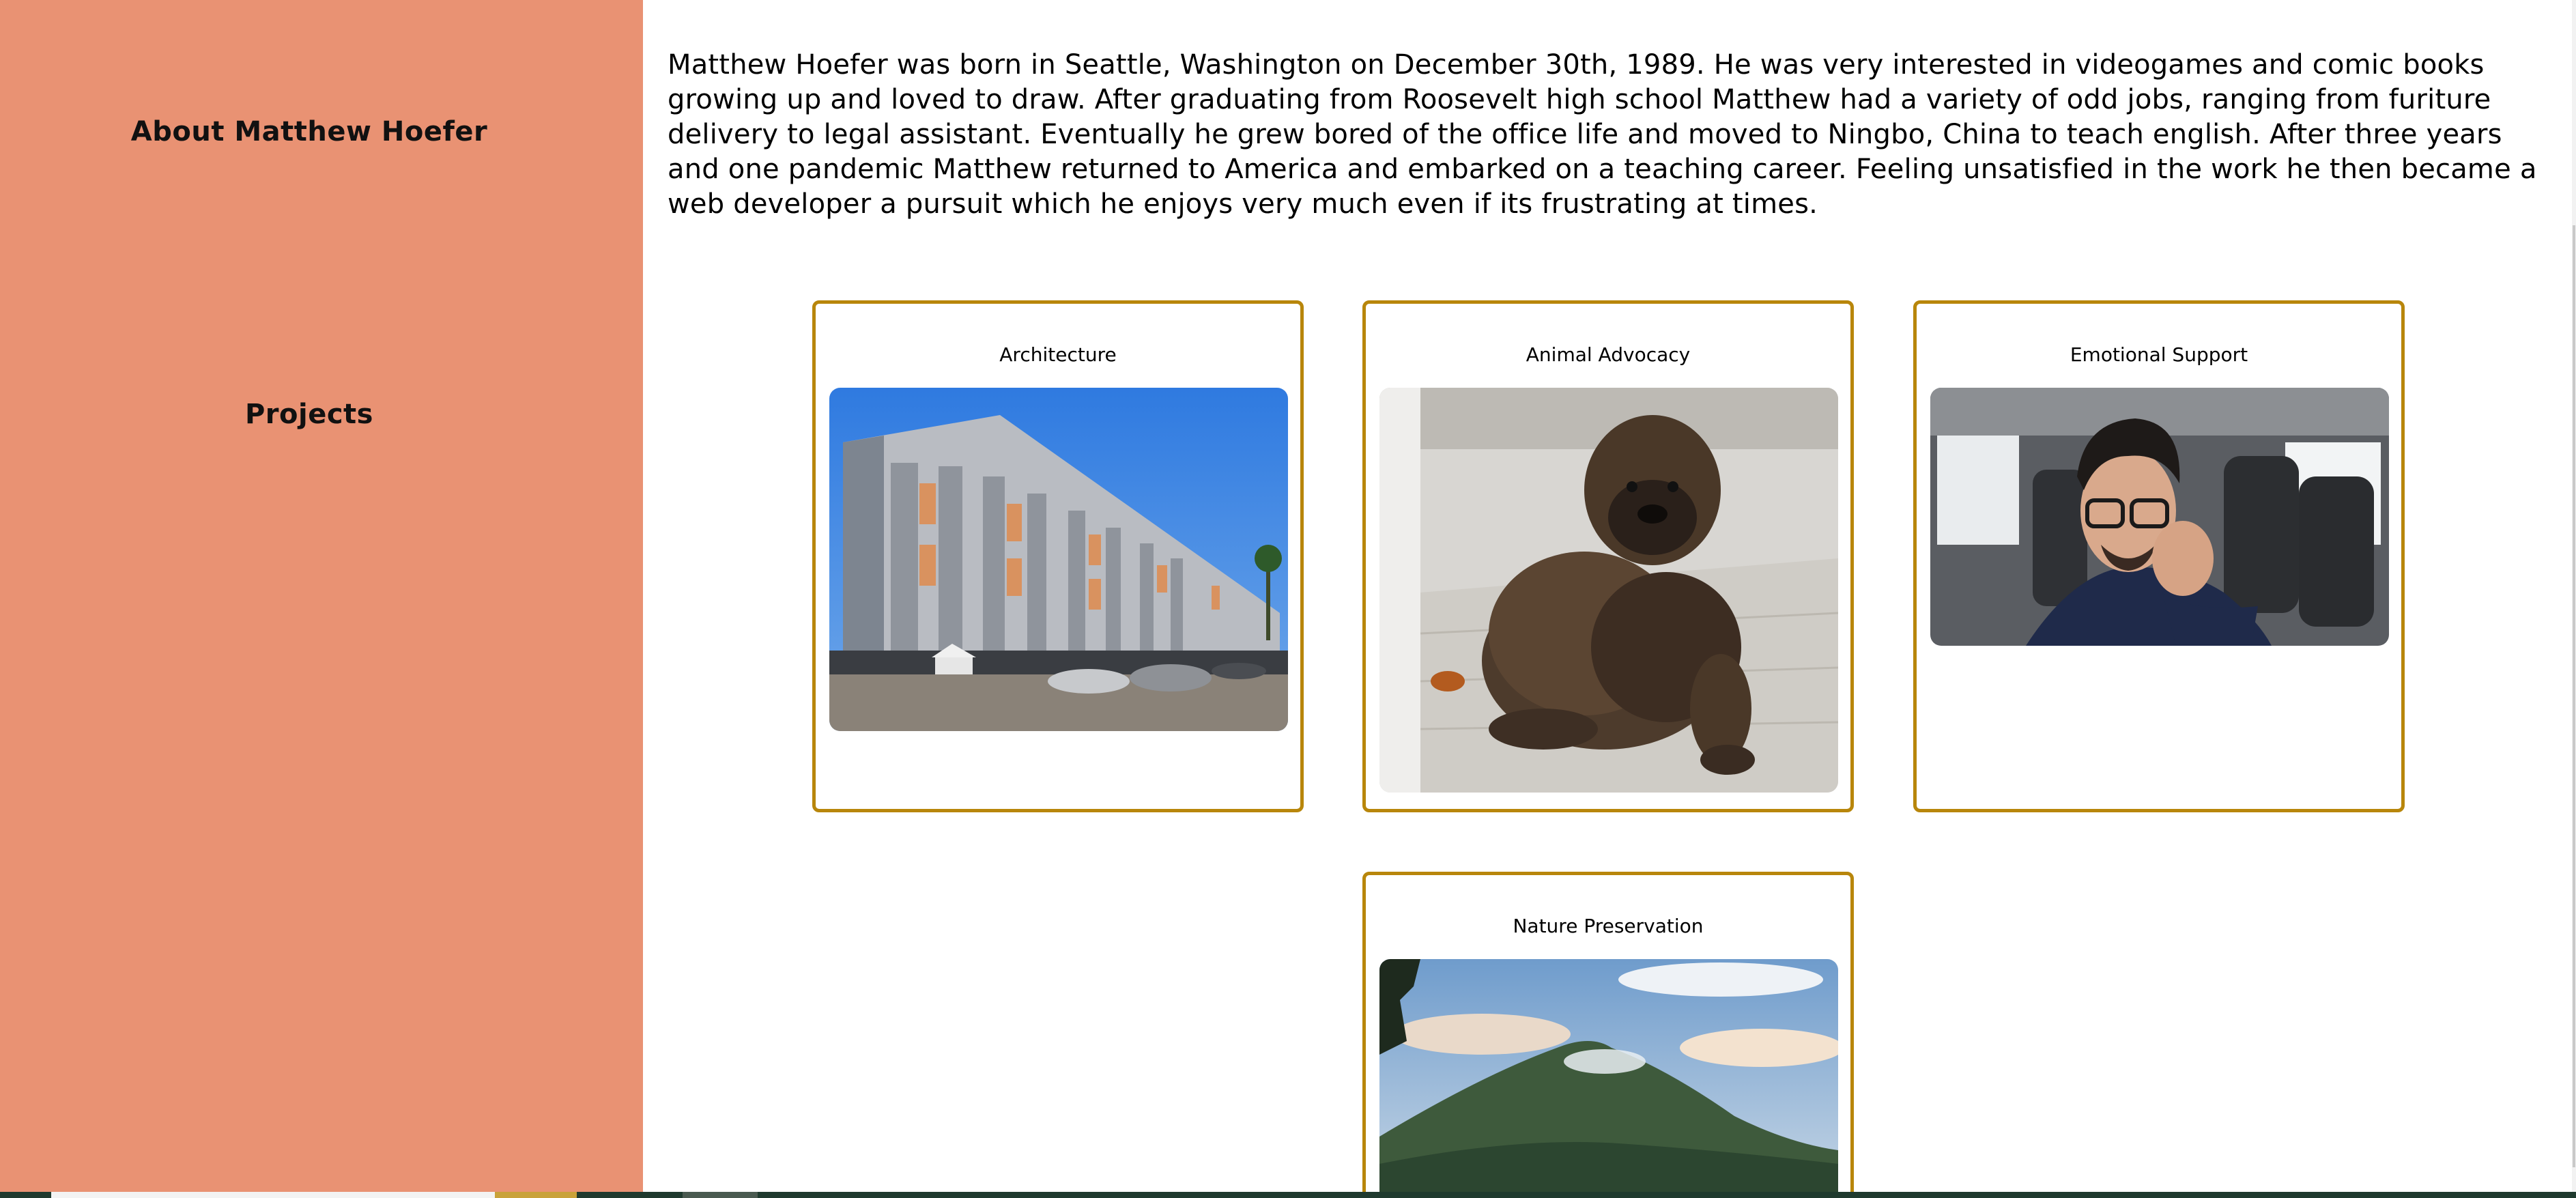 This screenshot has height=1198, width=2576. I want to click on mountain-photo, so click(1608, 1078).